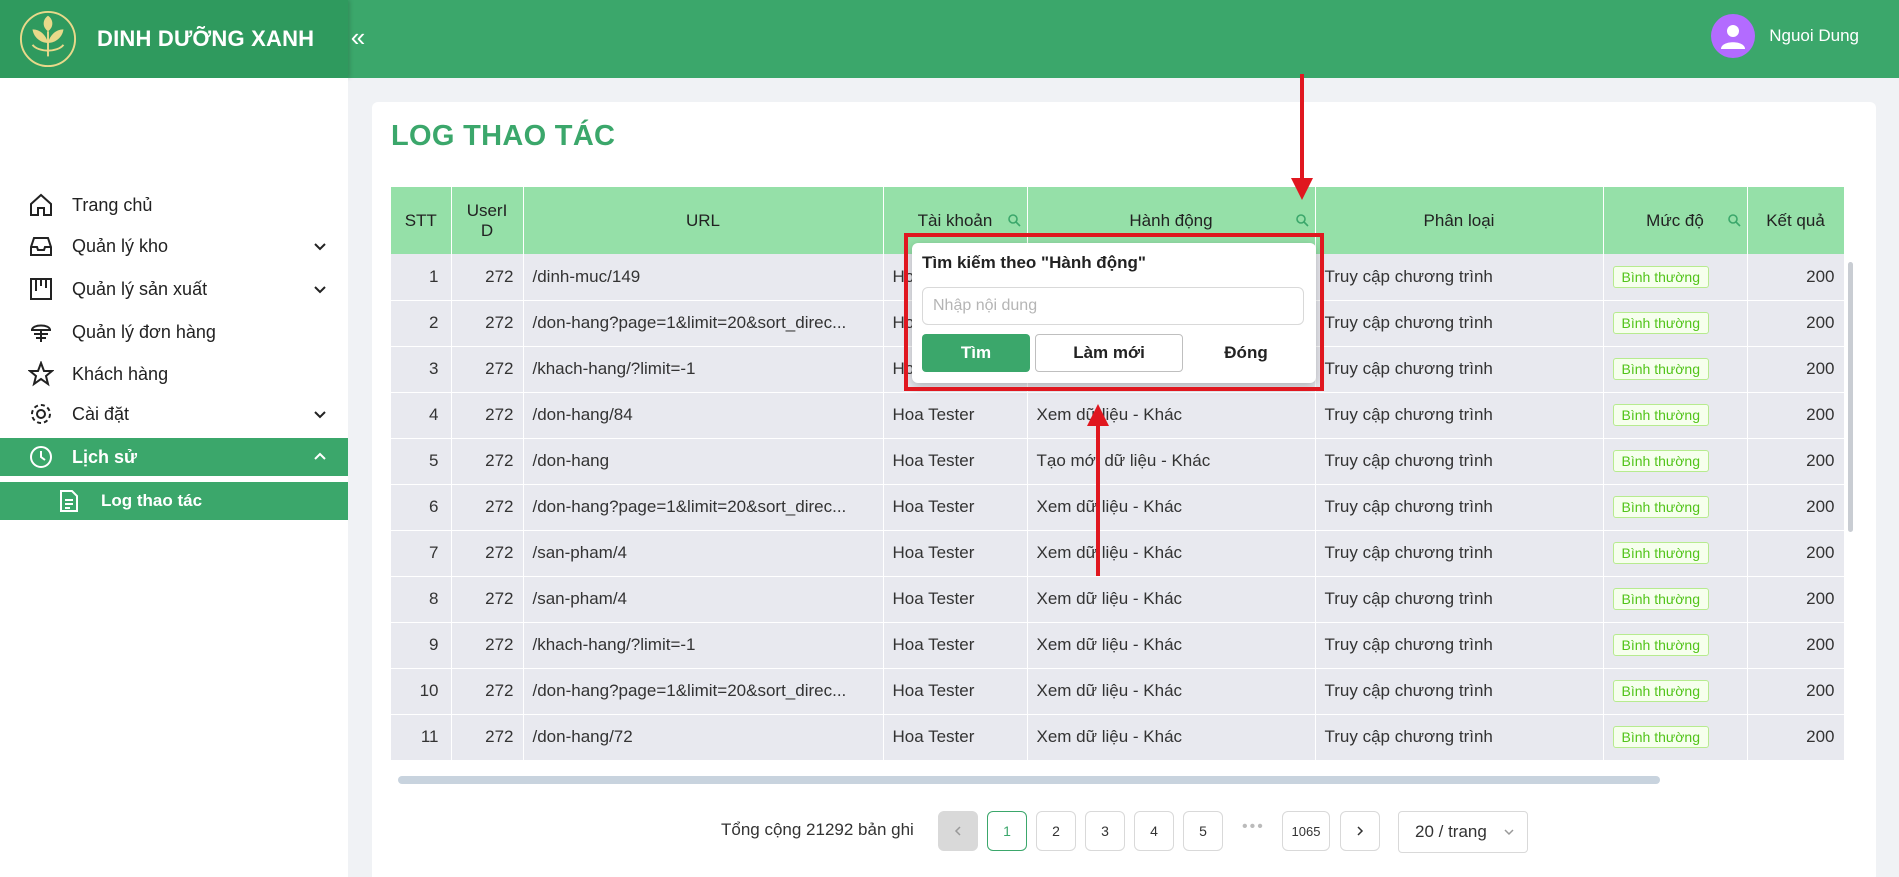 This screenshot has width=1899, height=877. I want to click on table-cell: 4, so click(421, 415).